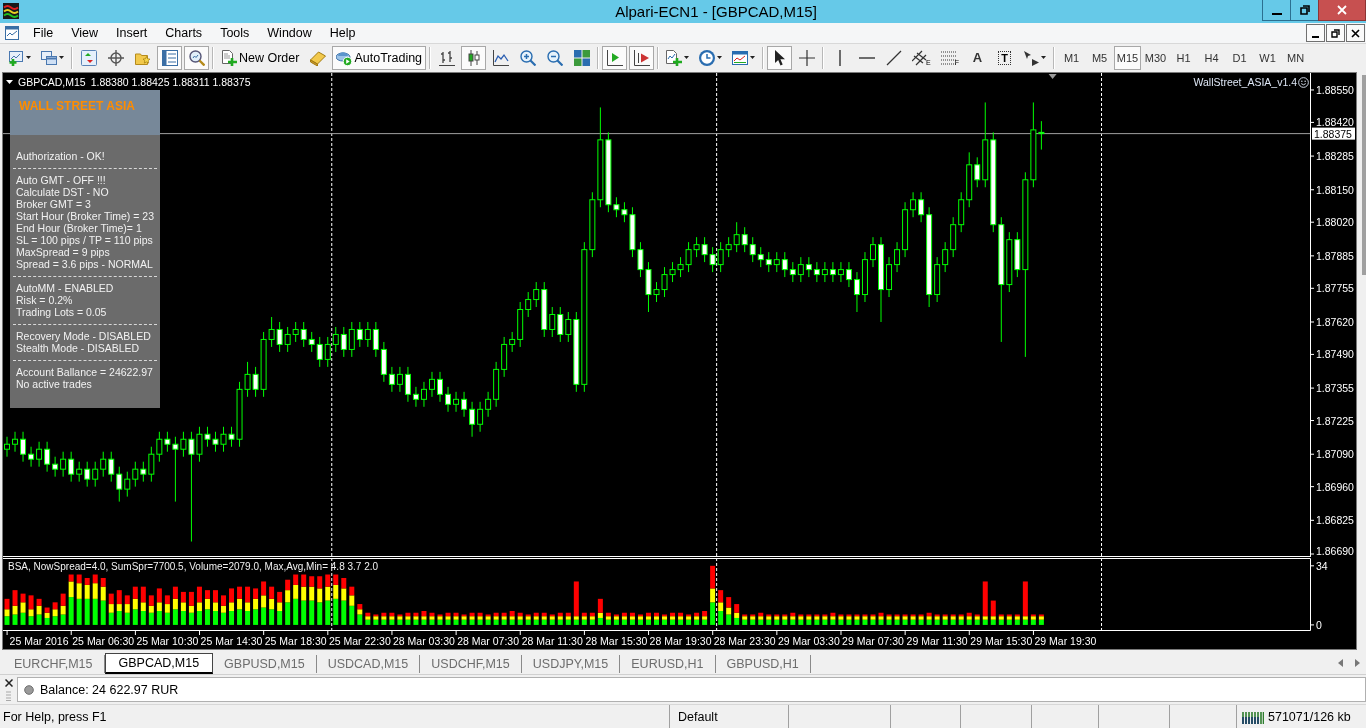 The image size is (1366, 728). What do you see at coordinates (289, 33) in the screenshot?
I see `menu-item: Window` at bounding box center [289, 33].